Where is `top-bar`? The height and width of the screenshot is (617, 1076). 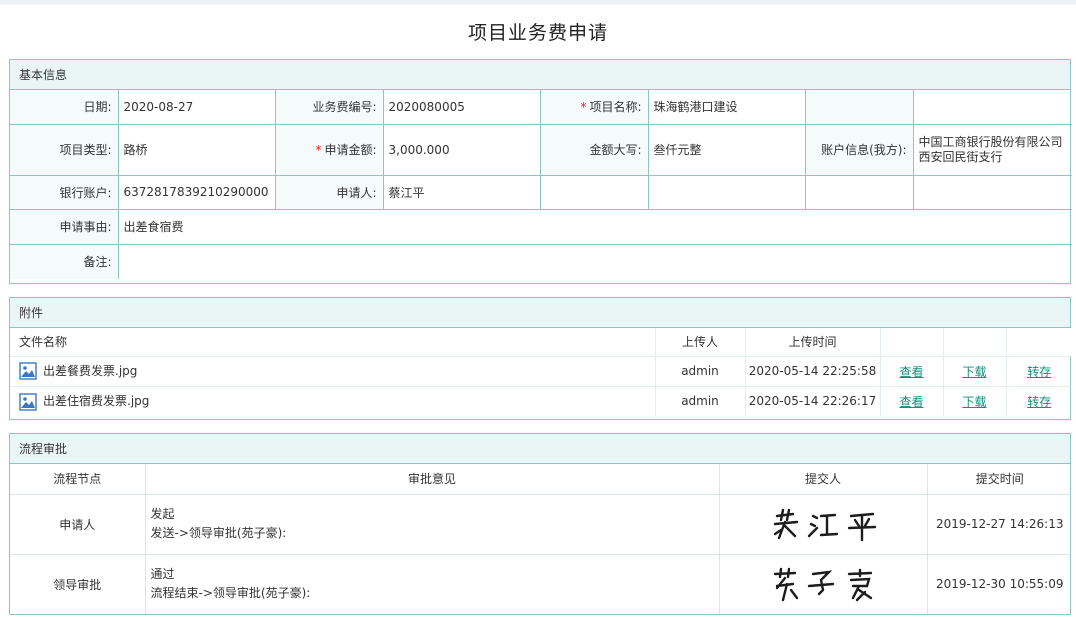
top-bar is located at coordinates (538, 2).